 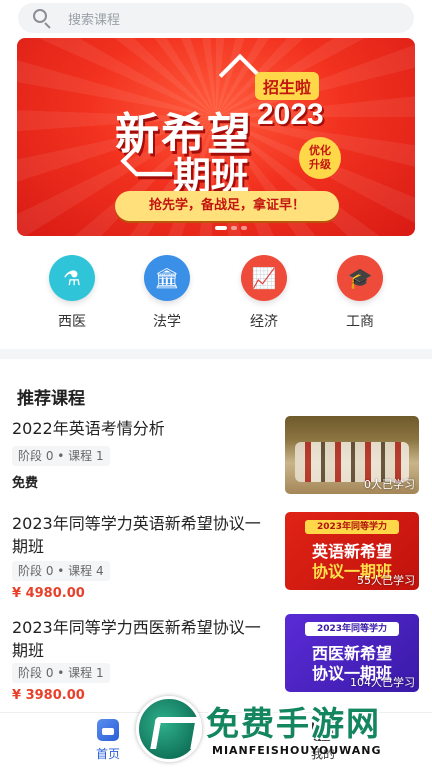 I want to click on watermark-subtext: MIANFEISHOUYOUWANG, so click(x=297, y=750).